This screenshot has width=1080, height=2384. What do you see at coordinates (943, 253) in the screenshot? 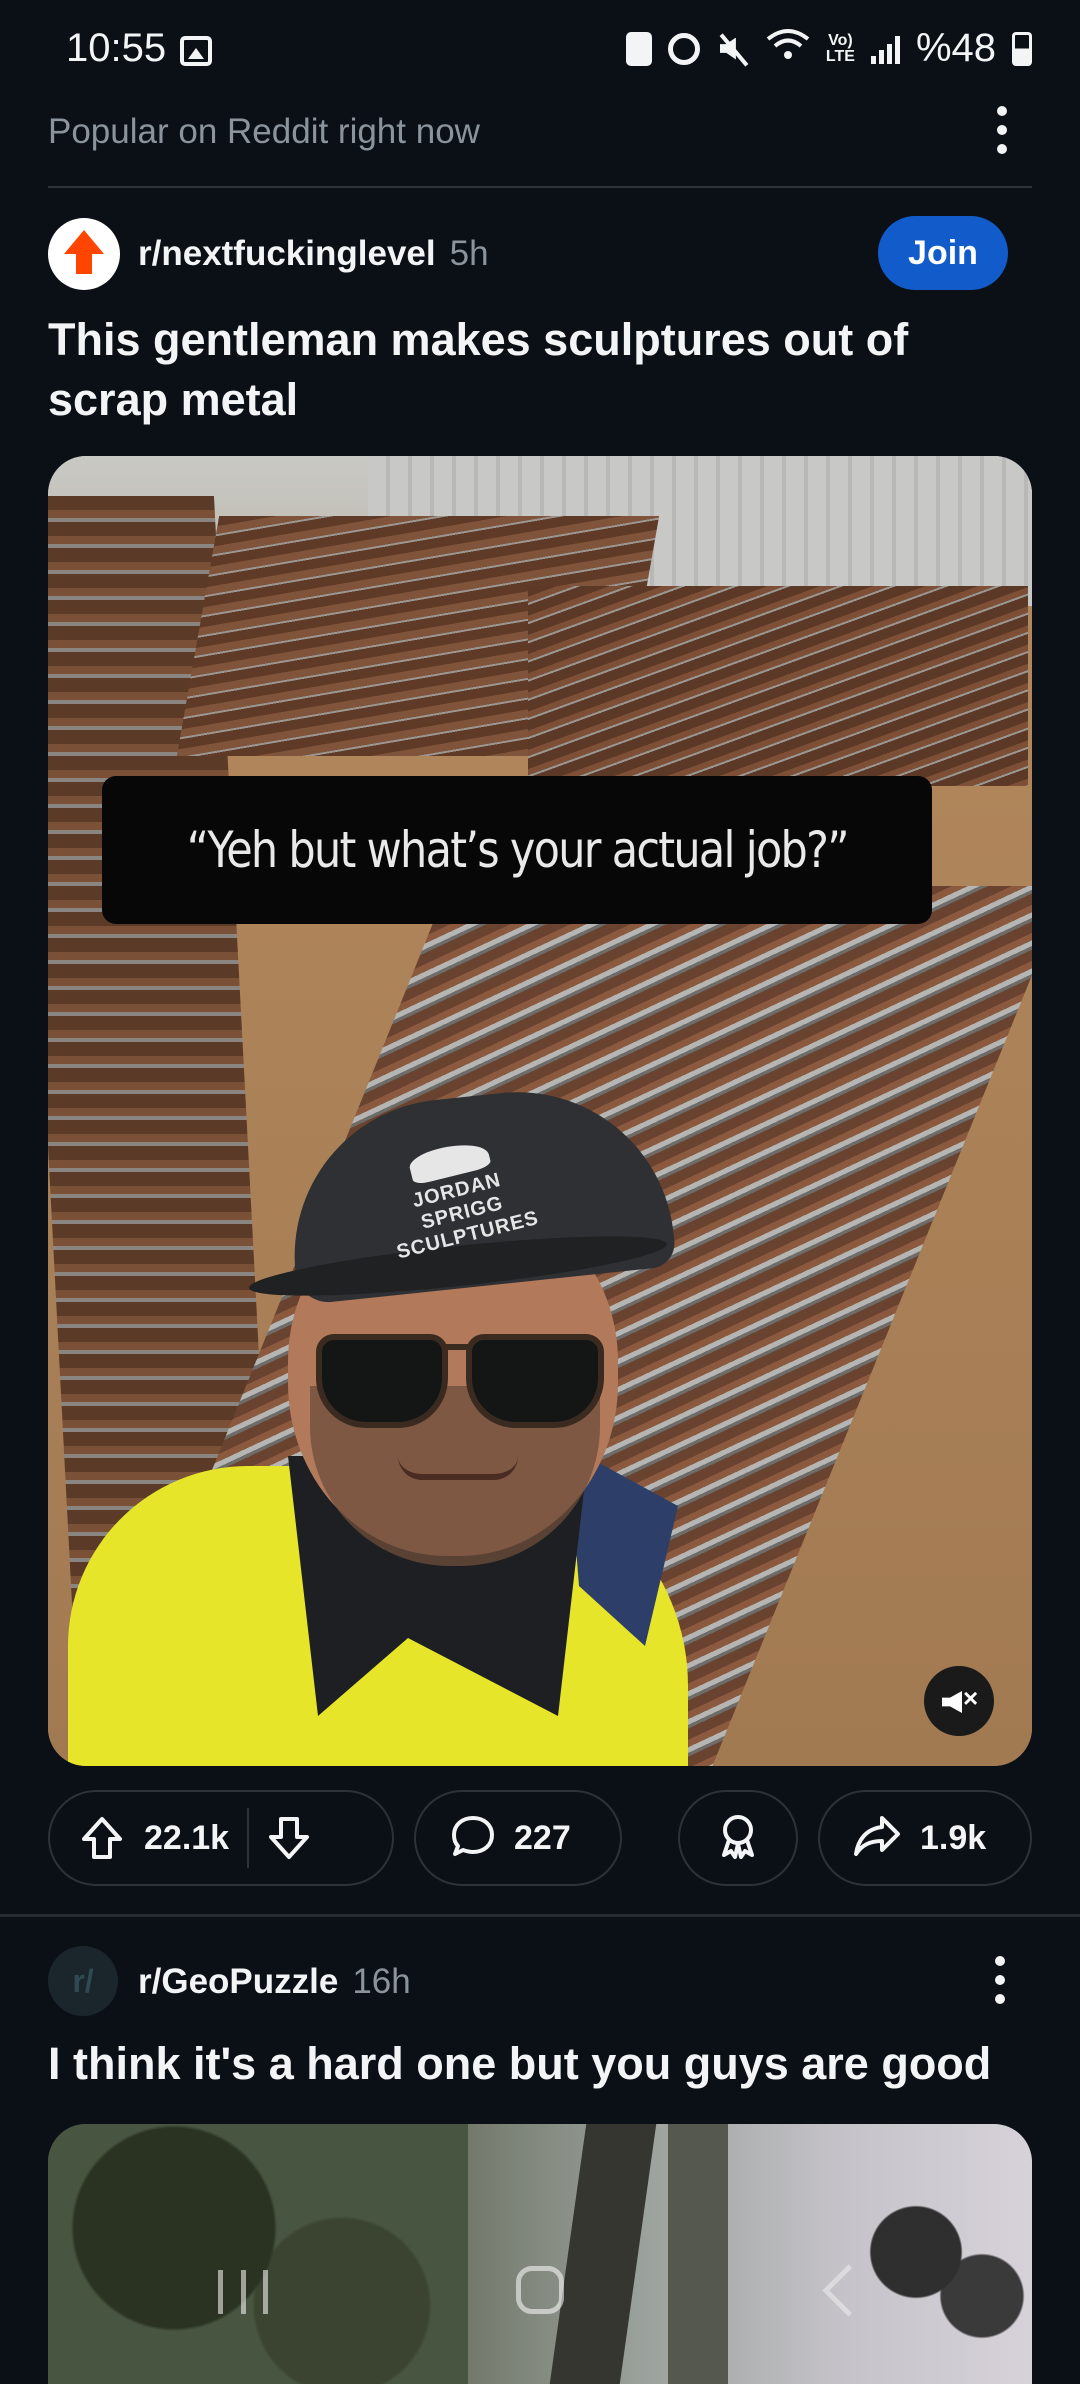
I see `join-button: Join` at bounding box center [943, 253].